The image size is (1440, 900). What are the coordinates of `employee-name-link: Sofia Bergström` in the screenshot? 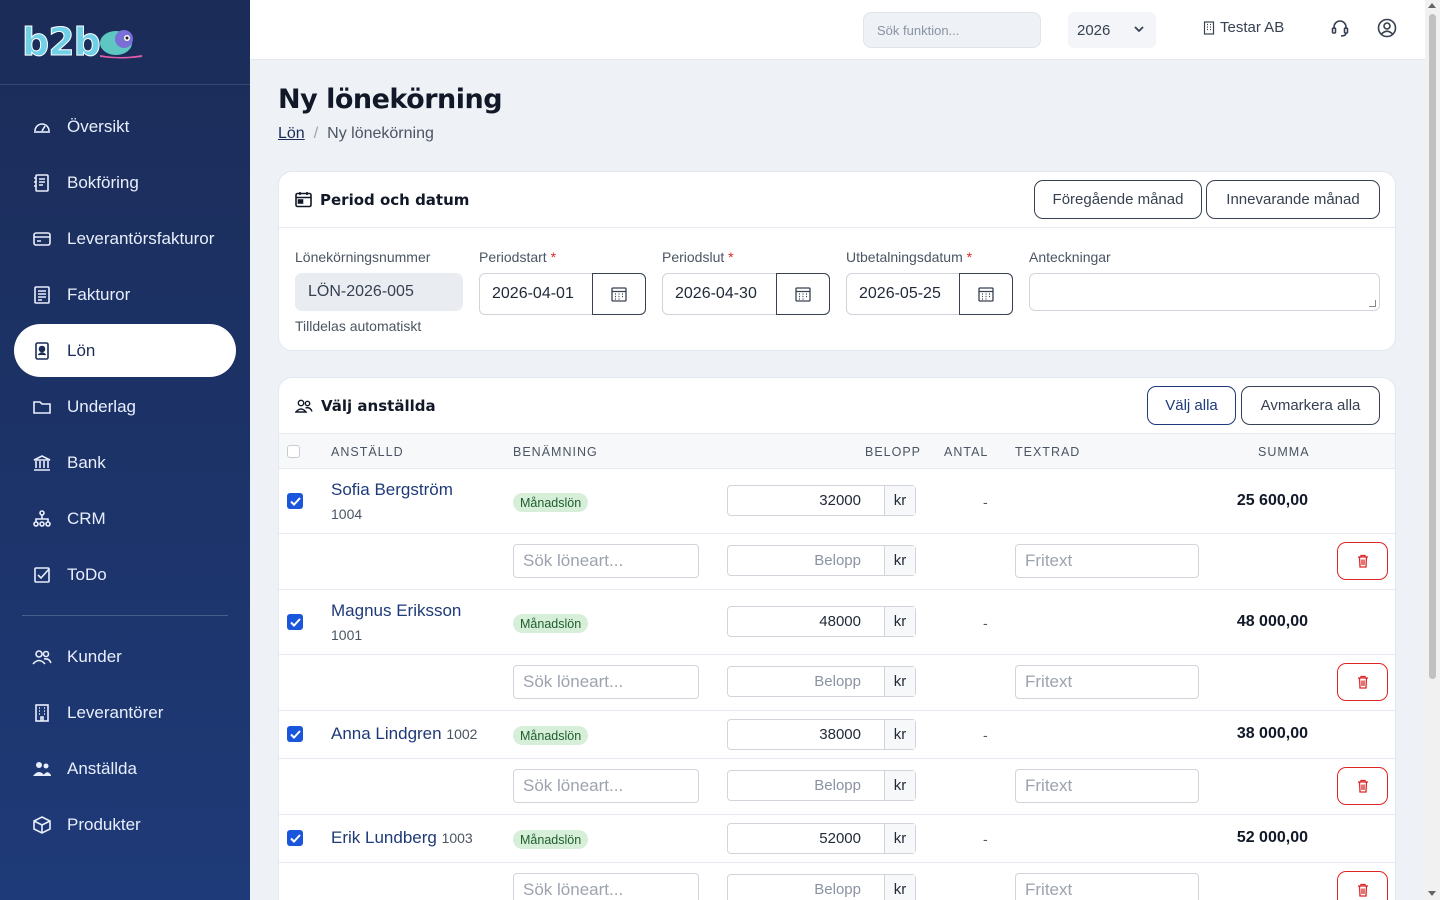 It's located at (392, 490).